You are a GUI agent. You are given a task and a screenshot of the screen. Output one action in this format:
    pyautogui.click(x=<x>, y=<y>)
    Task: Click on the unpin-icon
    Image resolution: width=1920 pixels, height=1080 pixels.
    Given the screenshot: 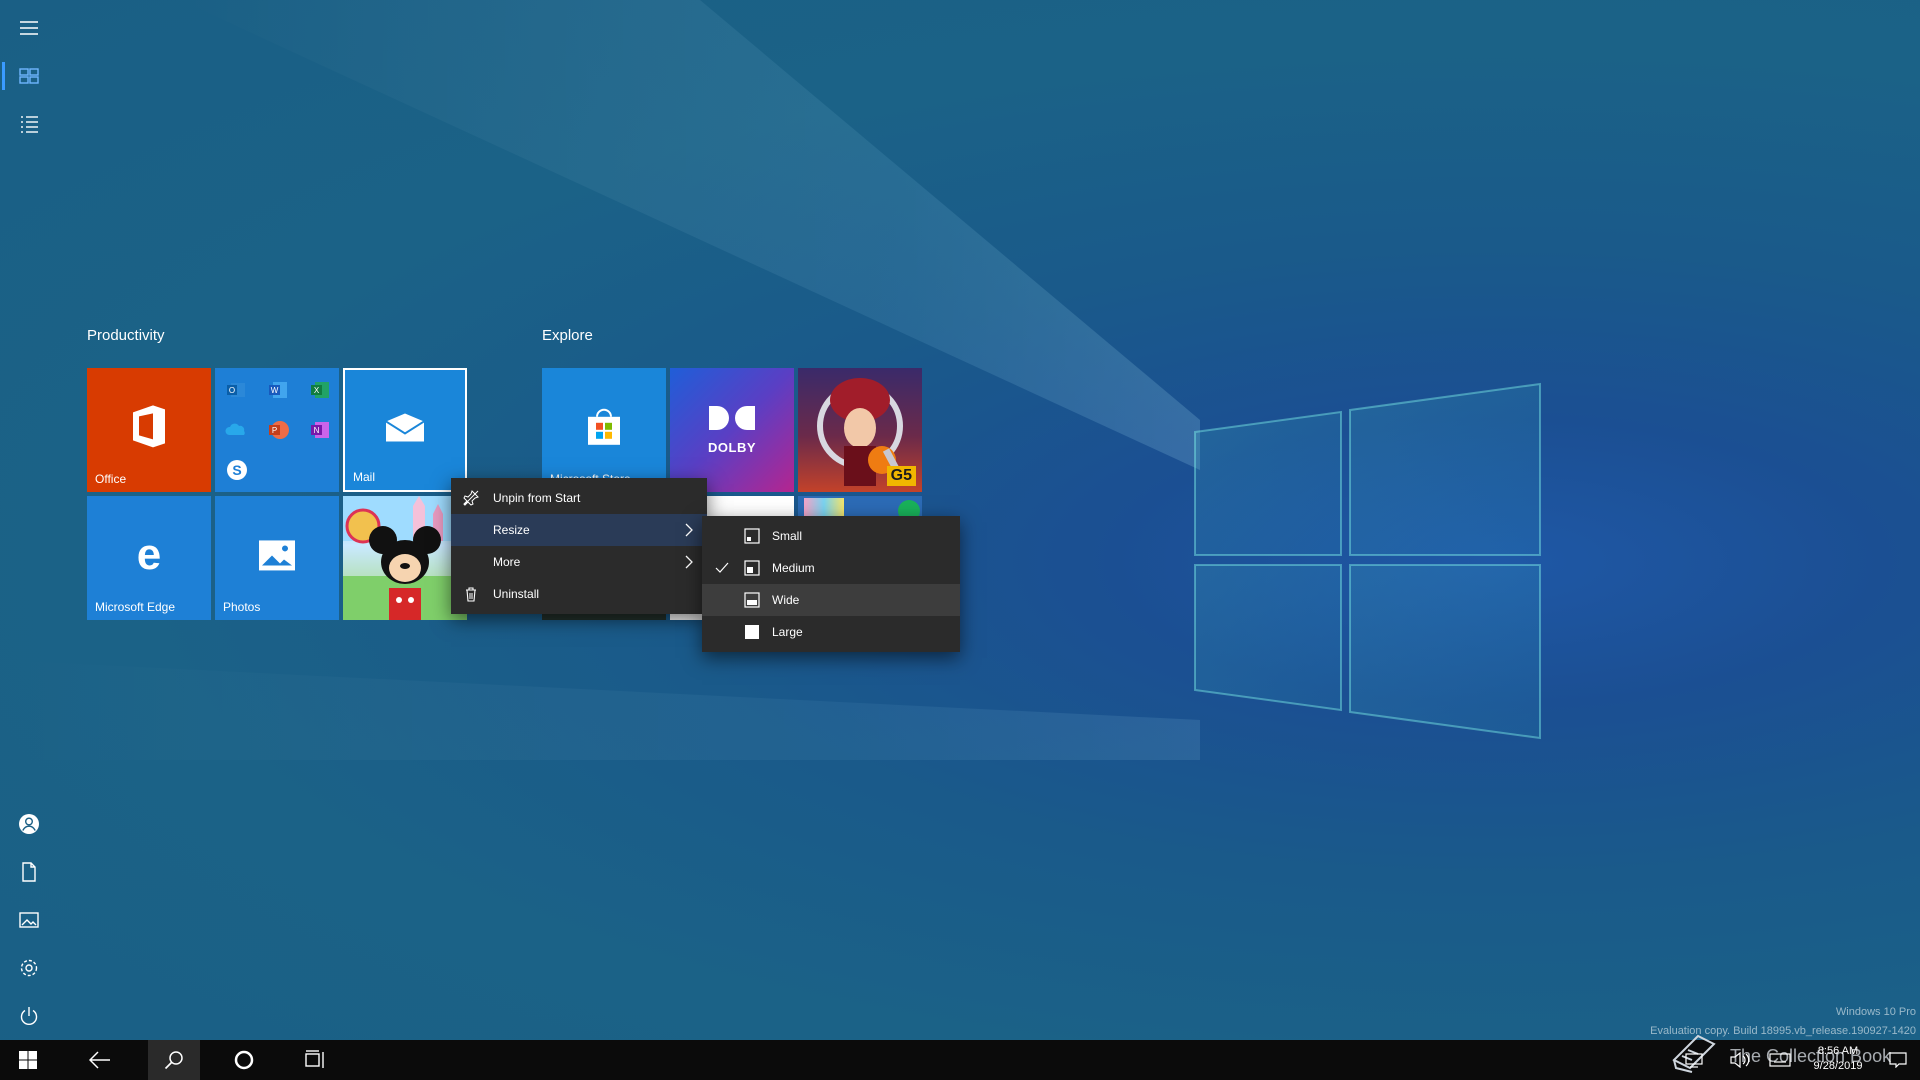 What is the action you would take?
    pyautogui.click(x=471, y=498)
    